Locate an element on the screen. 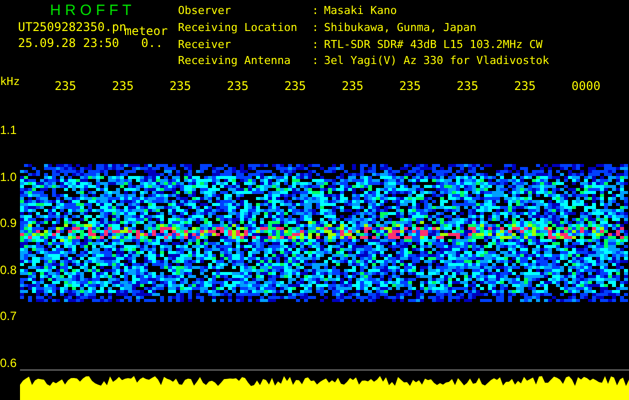  tag-label: meteor is located at coordinates (146, 31).